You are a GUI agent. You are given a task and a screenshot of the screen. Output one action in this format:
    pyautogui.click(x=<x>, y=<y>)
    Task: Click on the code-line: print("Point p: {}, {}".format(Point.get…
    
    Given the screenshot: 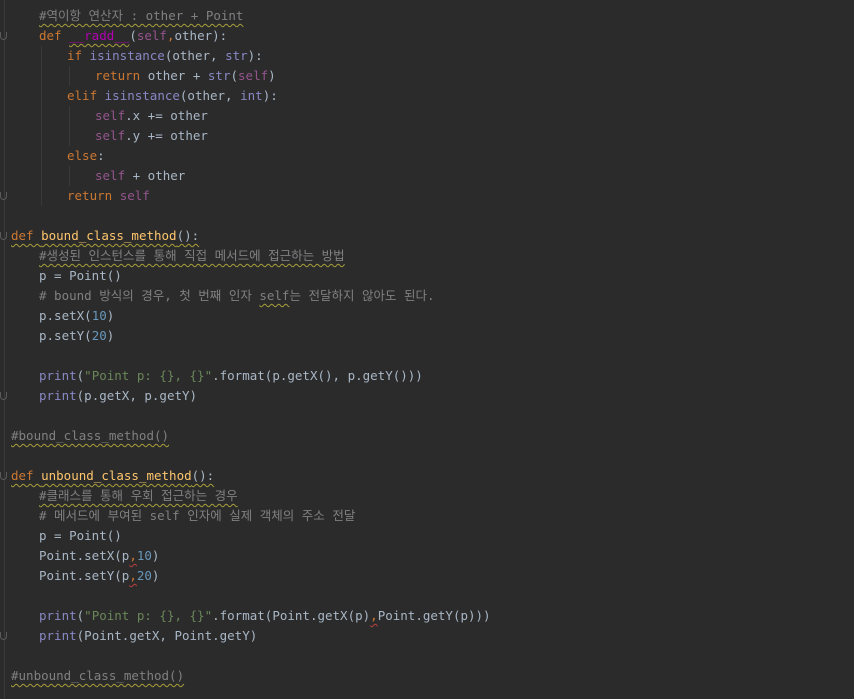 What is the action you would take?
    pyautogui.click(x=427, y=616)
    